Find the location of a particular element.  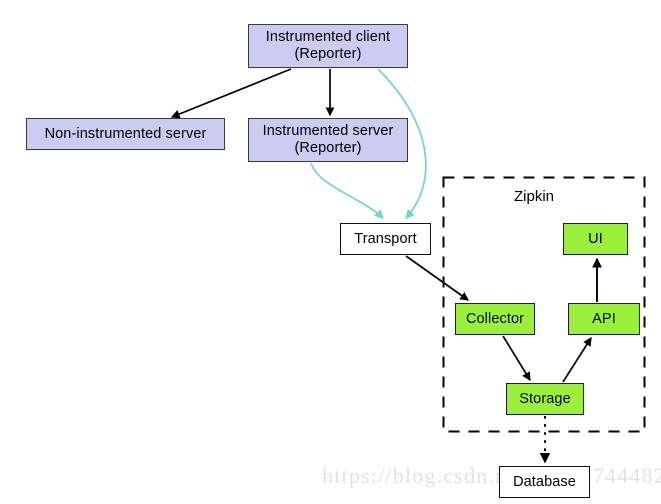

edge-client-to-noninstrumented-server is located at coordinates (231, 93).